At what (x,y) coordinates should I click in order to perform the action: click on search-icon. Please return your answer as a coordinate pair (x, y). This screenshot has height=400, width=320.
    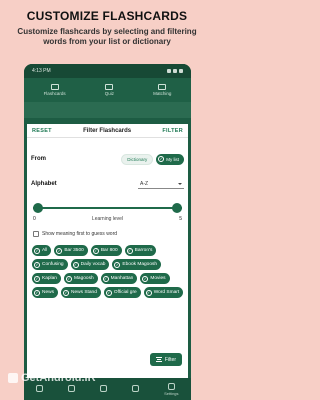
    Looking at the image, I should click on (40, 388).